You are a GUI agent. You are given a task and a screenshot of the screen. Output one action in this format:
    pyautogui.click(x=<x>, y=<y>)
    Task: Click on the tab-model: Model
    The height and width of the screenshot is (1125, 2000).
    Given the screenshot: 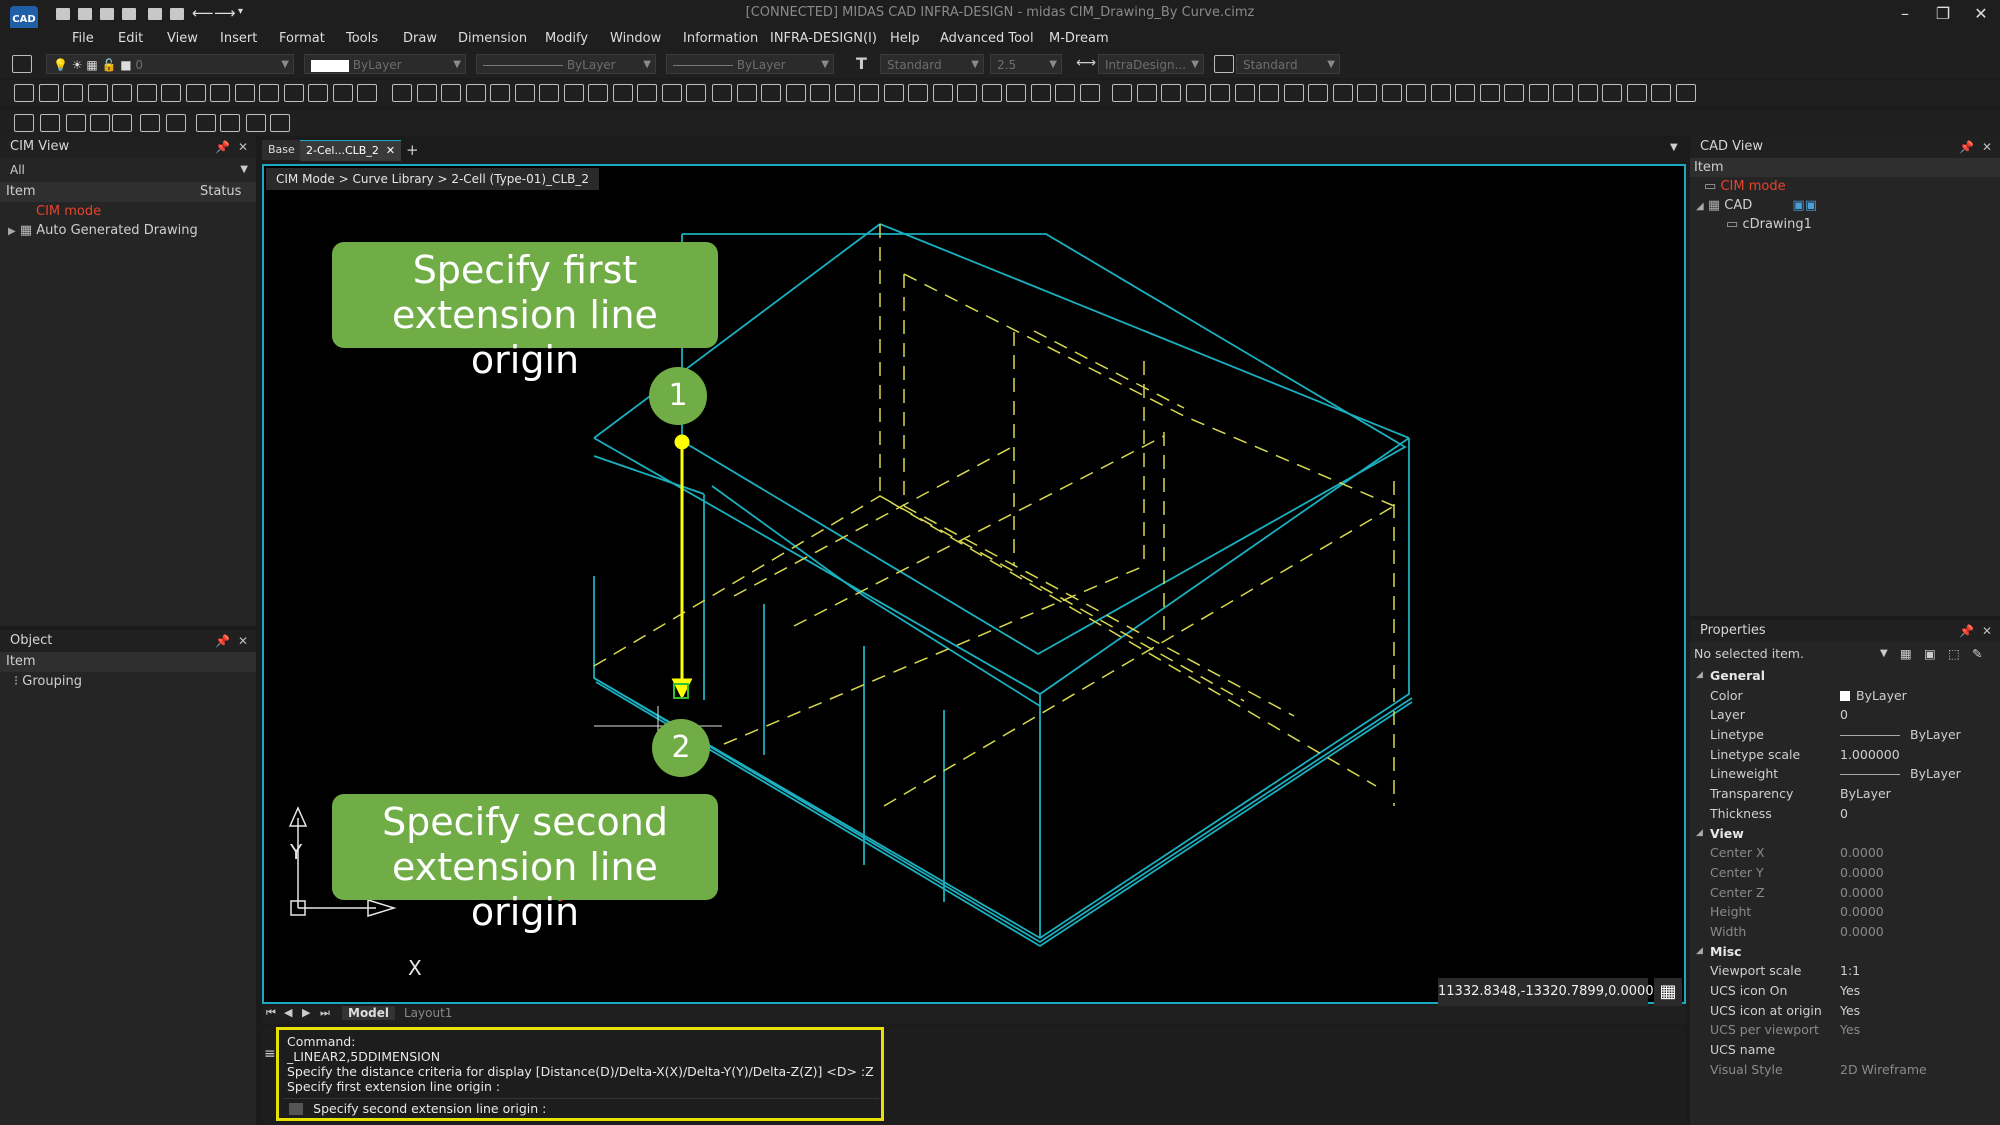 What is the action you would take?
    pyautogui.click(x=369, y=1013)
    